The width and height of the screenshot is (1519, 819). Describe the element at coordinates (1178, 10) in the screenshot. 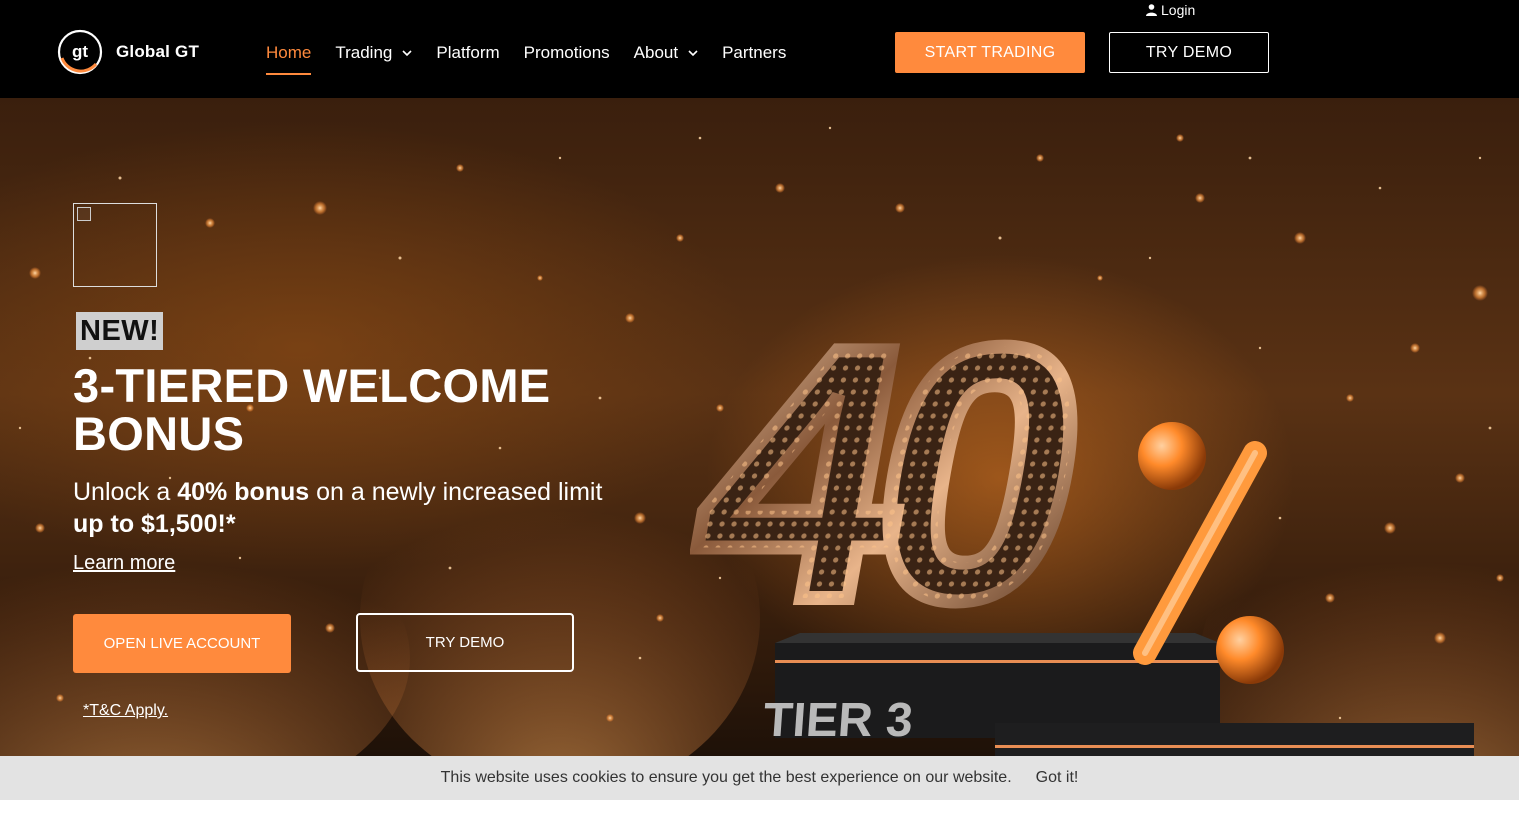

I see `login-label: Login` at that location.